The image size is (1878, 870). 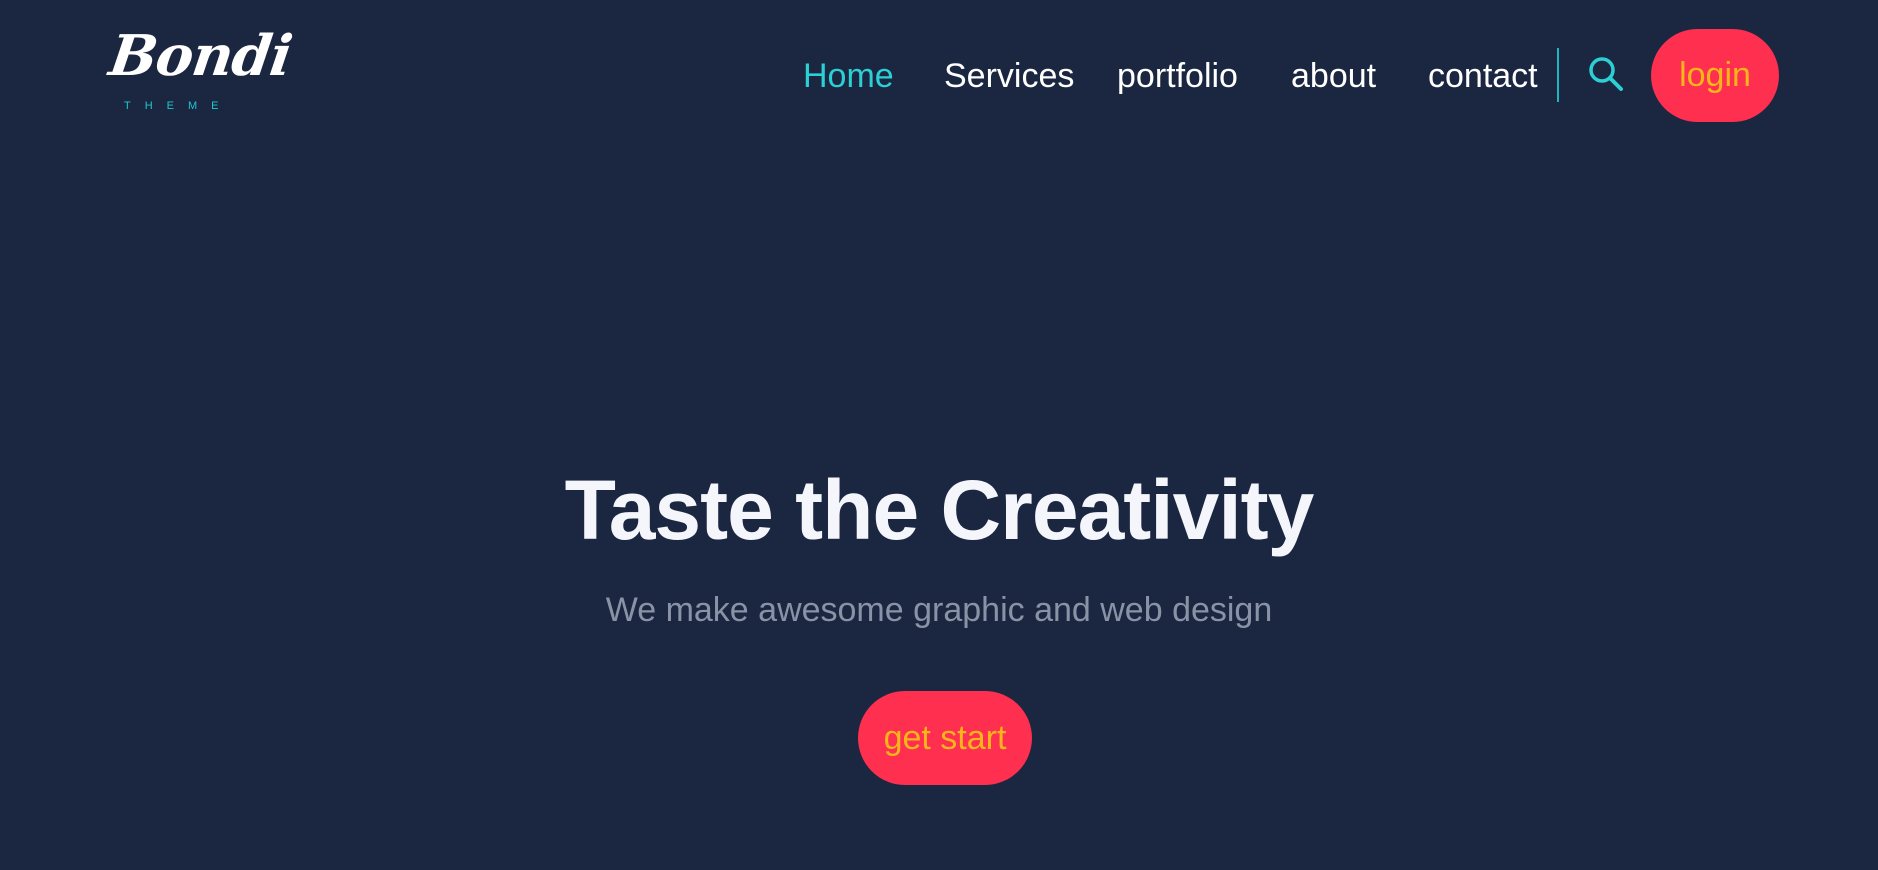 What do you see at coordinates (1558, 75) in the screenshot?
I see `nav-divider` at bounding box center [1558, 75].